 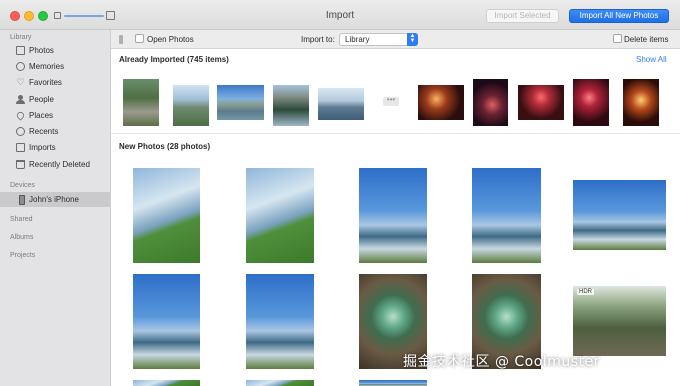 What do you see at coordinates (59, 164) in the screenshot?
I see `sidebar-item-label: Recently Deleted` at bounding box center [59, 164].